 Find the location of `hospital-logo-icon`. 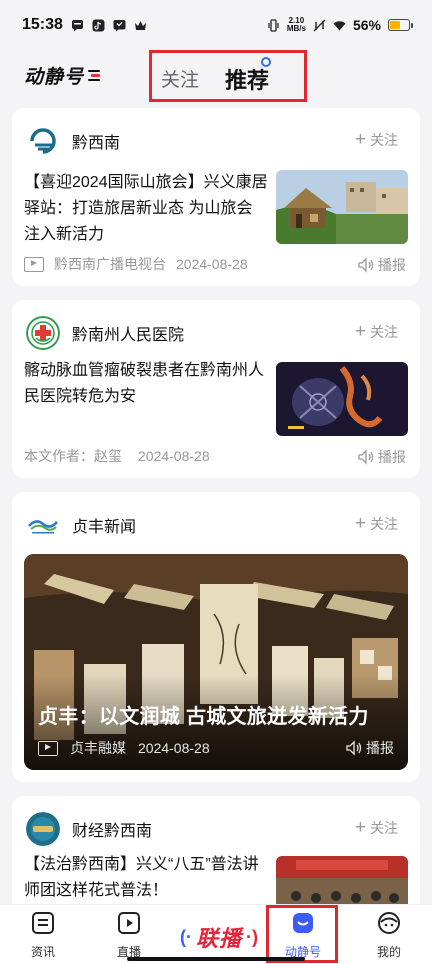

hospital-logo-icon is located at coordinates (43, 333).